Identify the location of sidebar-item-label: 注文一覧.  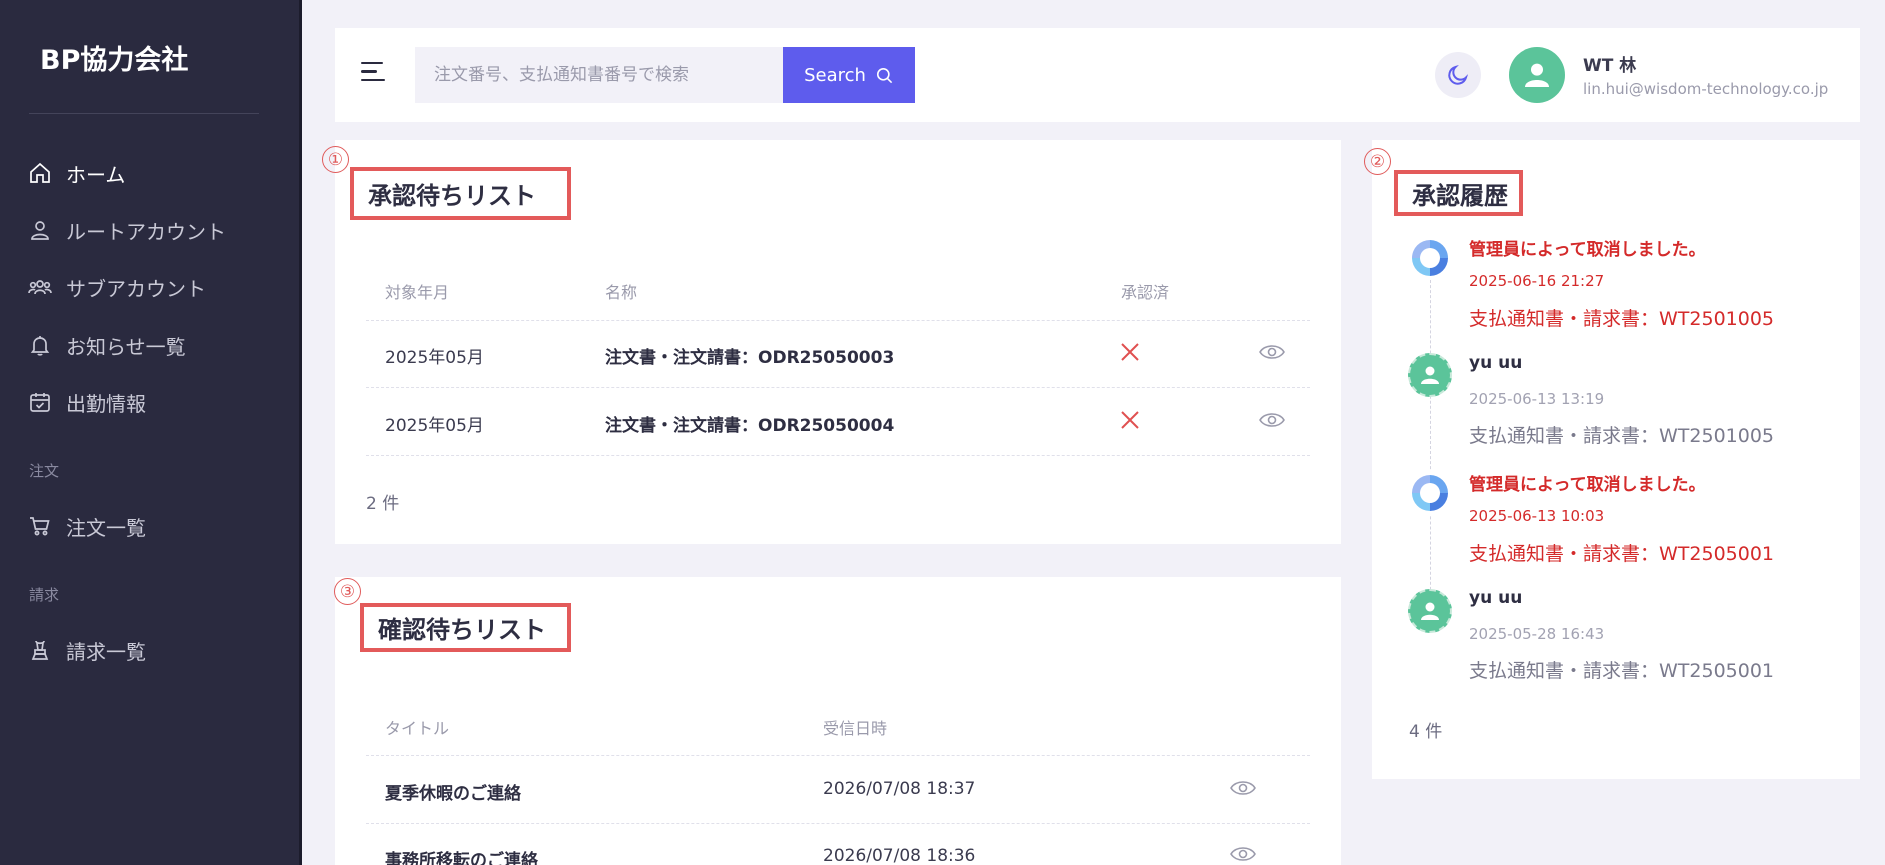
(106, 527).